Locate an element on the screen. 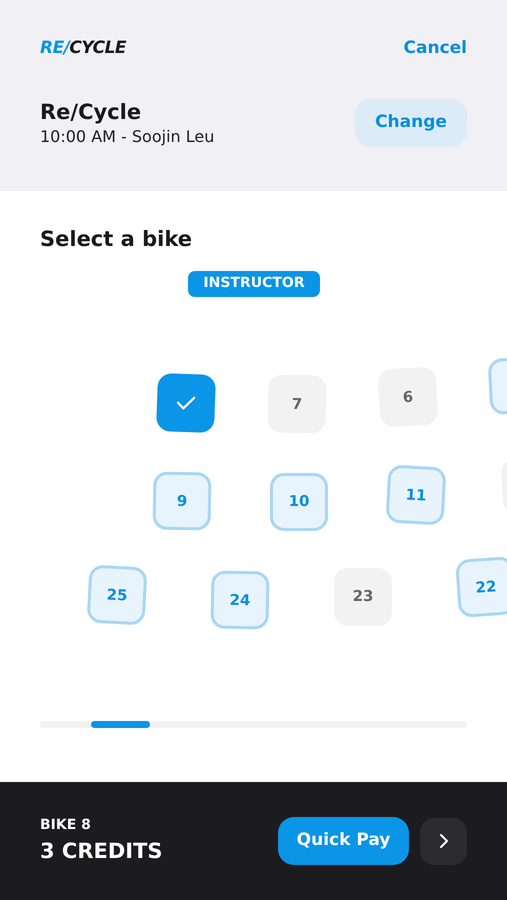  next-button is located at coordinates (443, 841).